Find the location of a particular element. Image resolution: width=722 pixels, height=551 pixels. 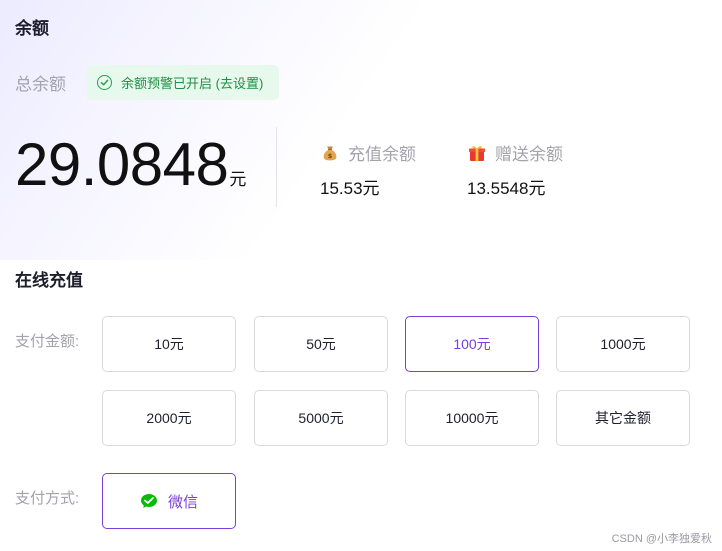

balance-alert-badge: 余额预警已开启 (去设置) is located at coordinates (183, 82).